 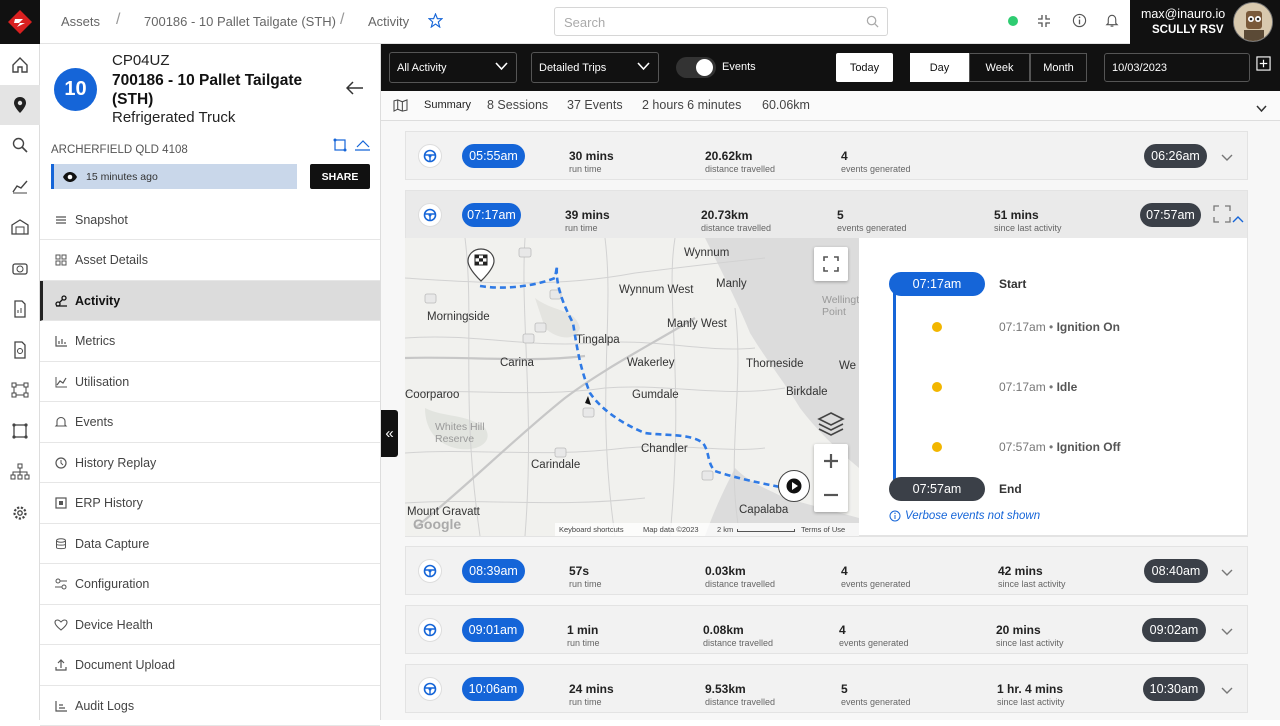 I want to click on chevron-up-icon, so click(x=1238, y=219).